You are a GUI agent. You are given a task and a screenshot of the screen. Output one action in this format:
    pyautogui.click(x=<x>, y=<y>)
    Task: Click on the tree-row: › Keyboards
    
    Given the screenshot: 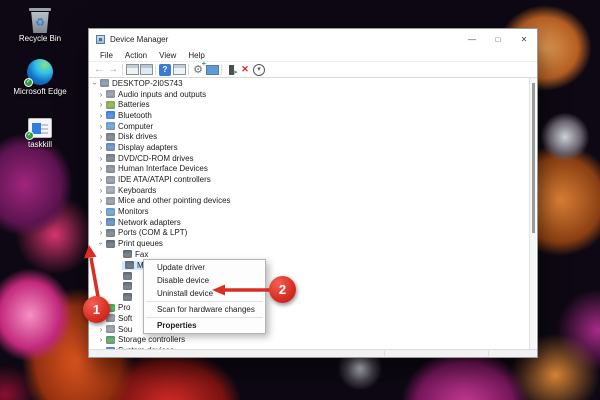 What is the action you would take?
    pyautogui.click(x=309, y=190)
    